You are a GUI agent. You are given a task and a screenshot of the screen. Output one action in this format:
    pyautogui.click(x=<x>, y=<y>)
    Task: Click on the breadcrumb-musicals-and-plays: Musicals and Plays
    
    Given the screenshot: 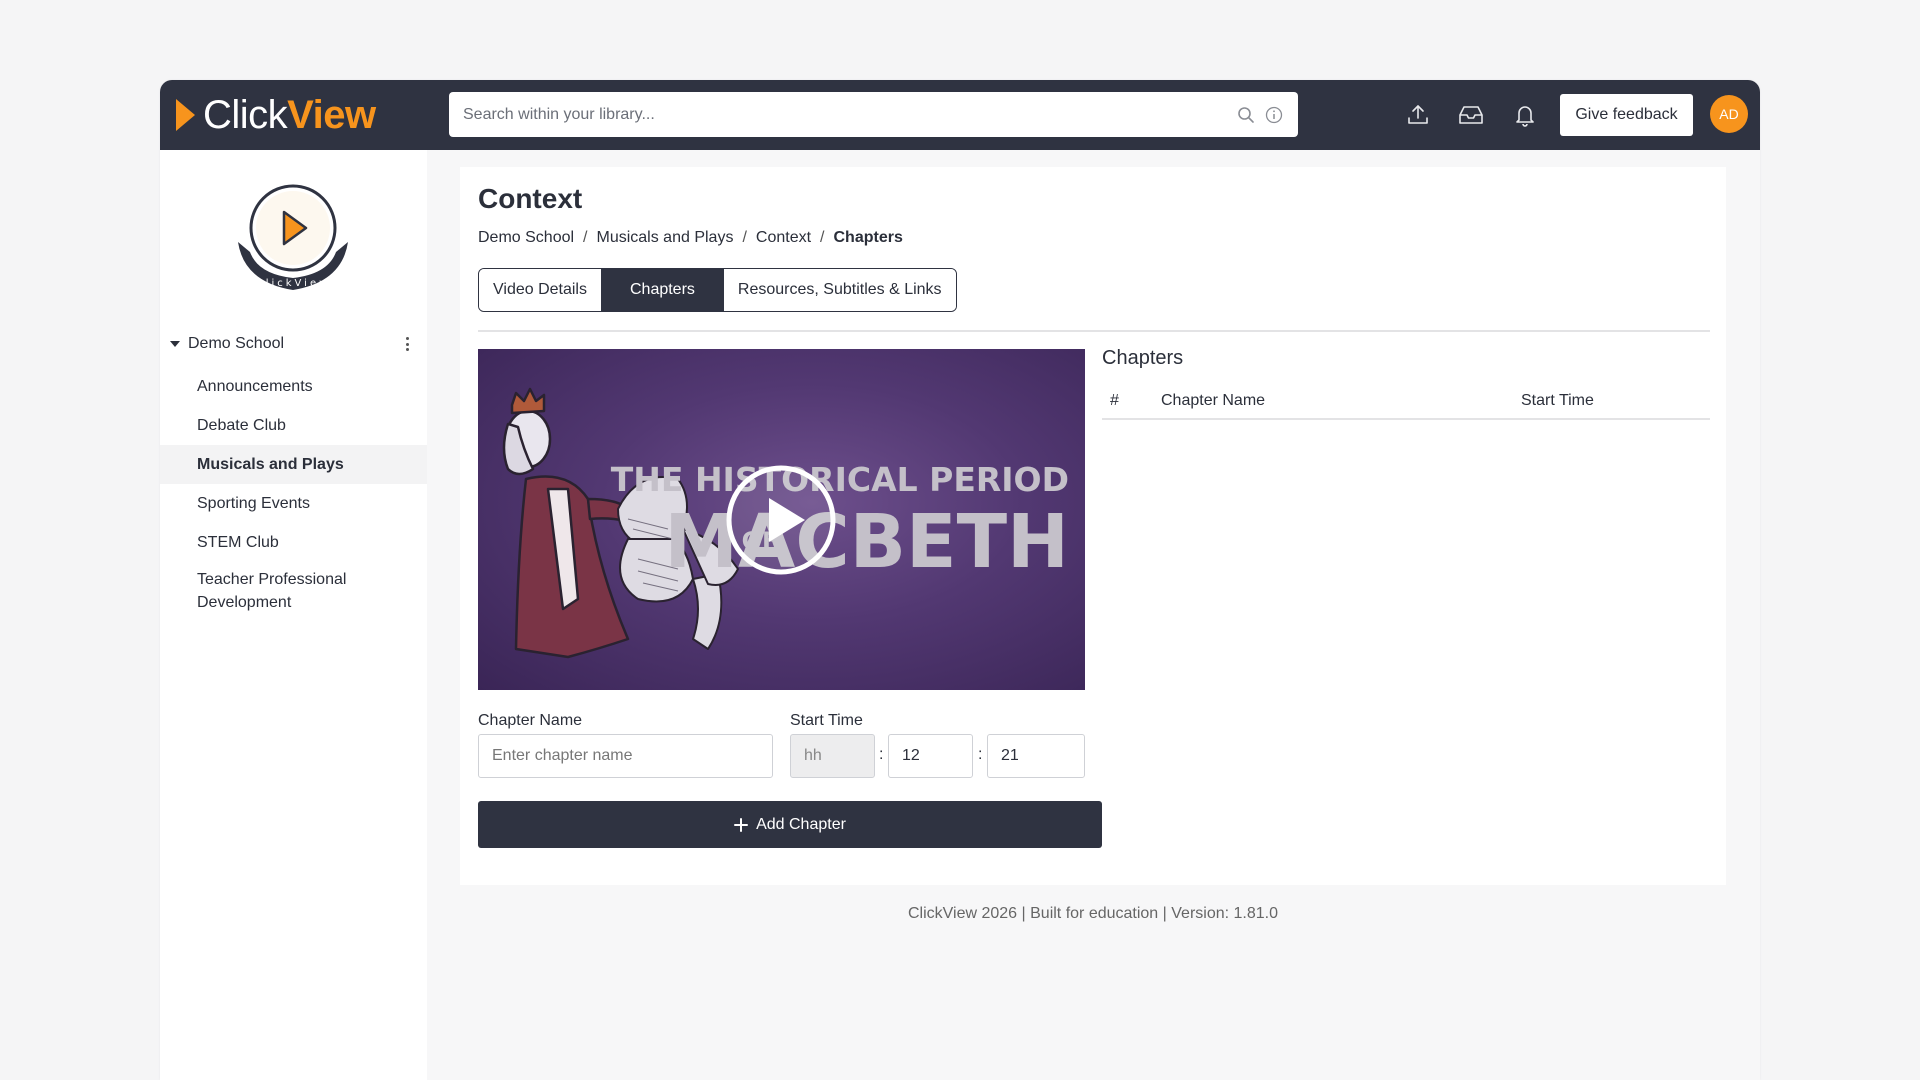 What is the action you would take?
    pyautogui.click(x=665, y=238)
    